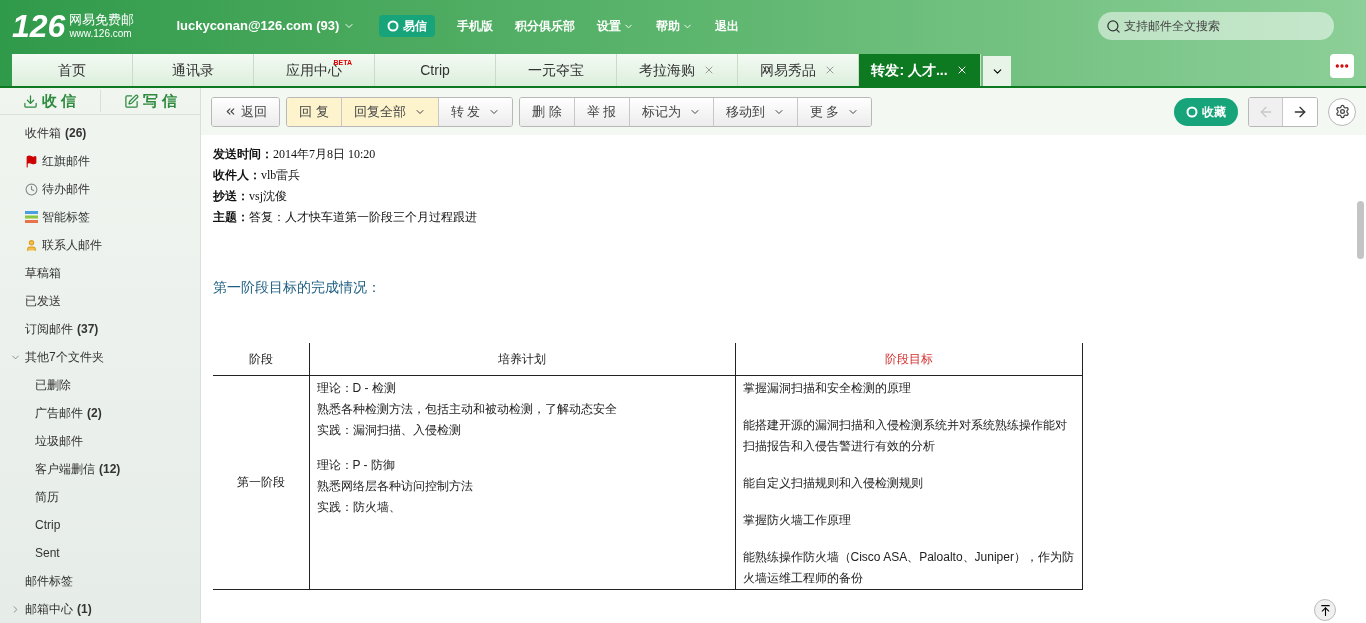  I want to click on search-field: 支持邮件全文搜索, so click(1216, 26).